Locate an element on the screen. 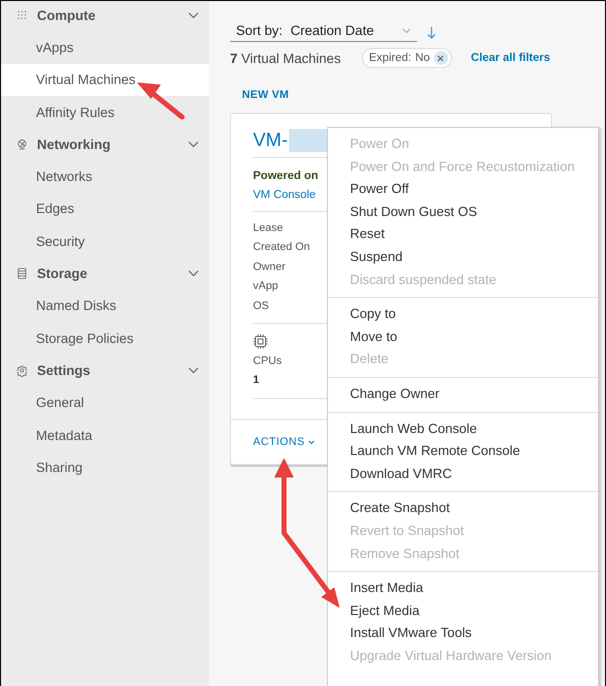  field-label: Created On is located at coordinates (281, 247).